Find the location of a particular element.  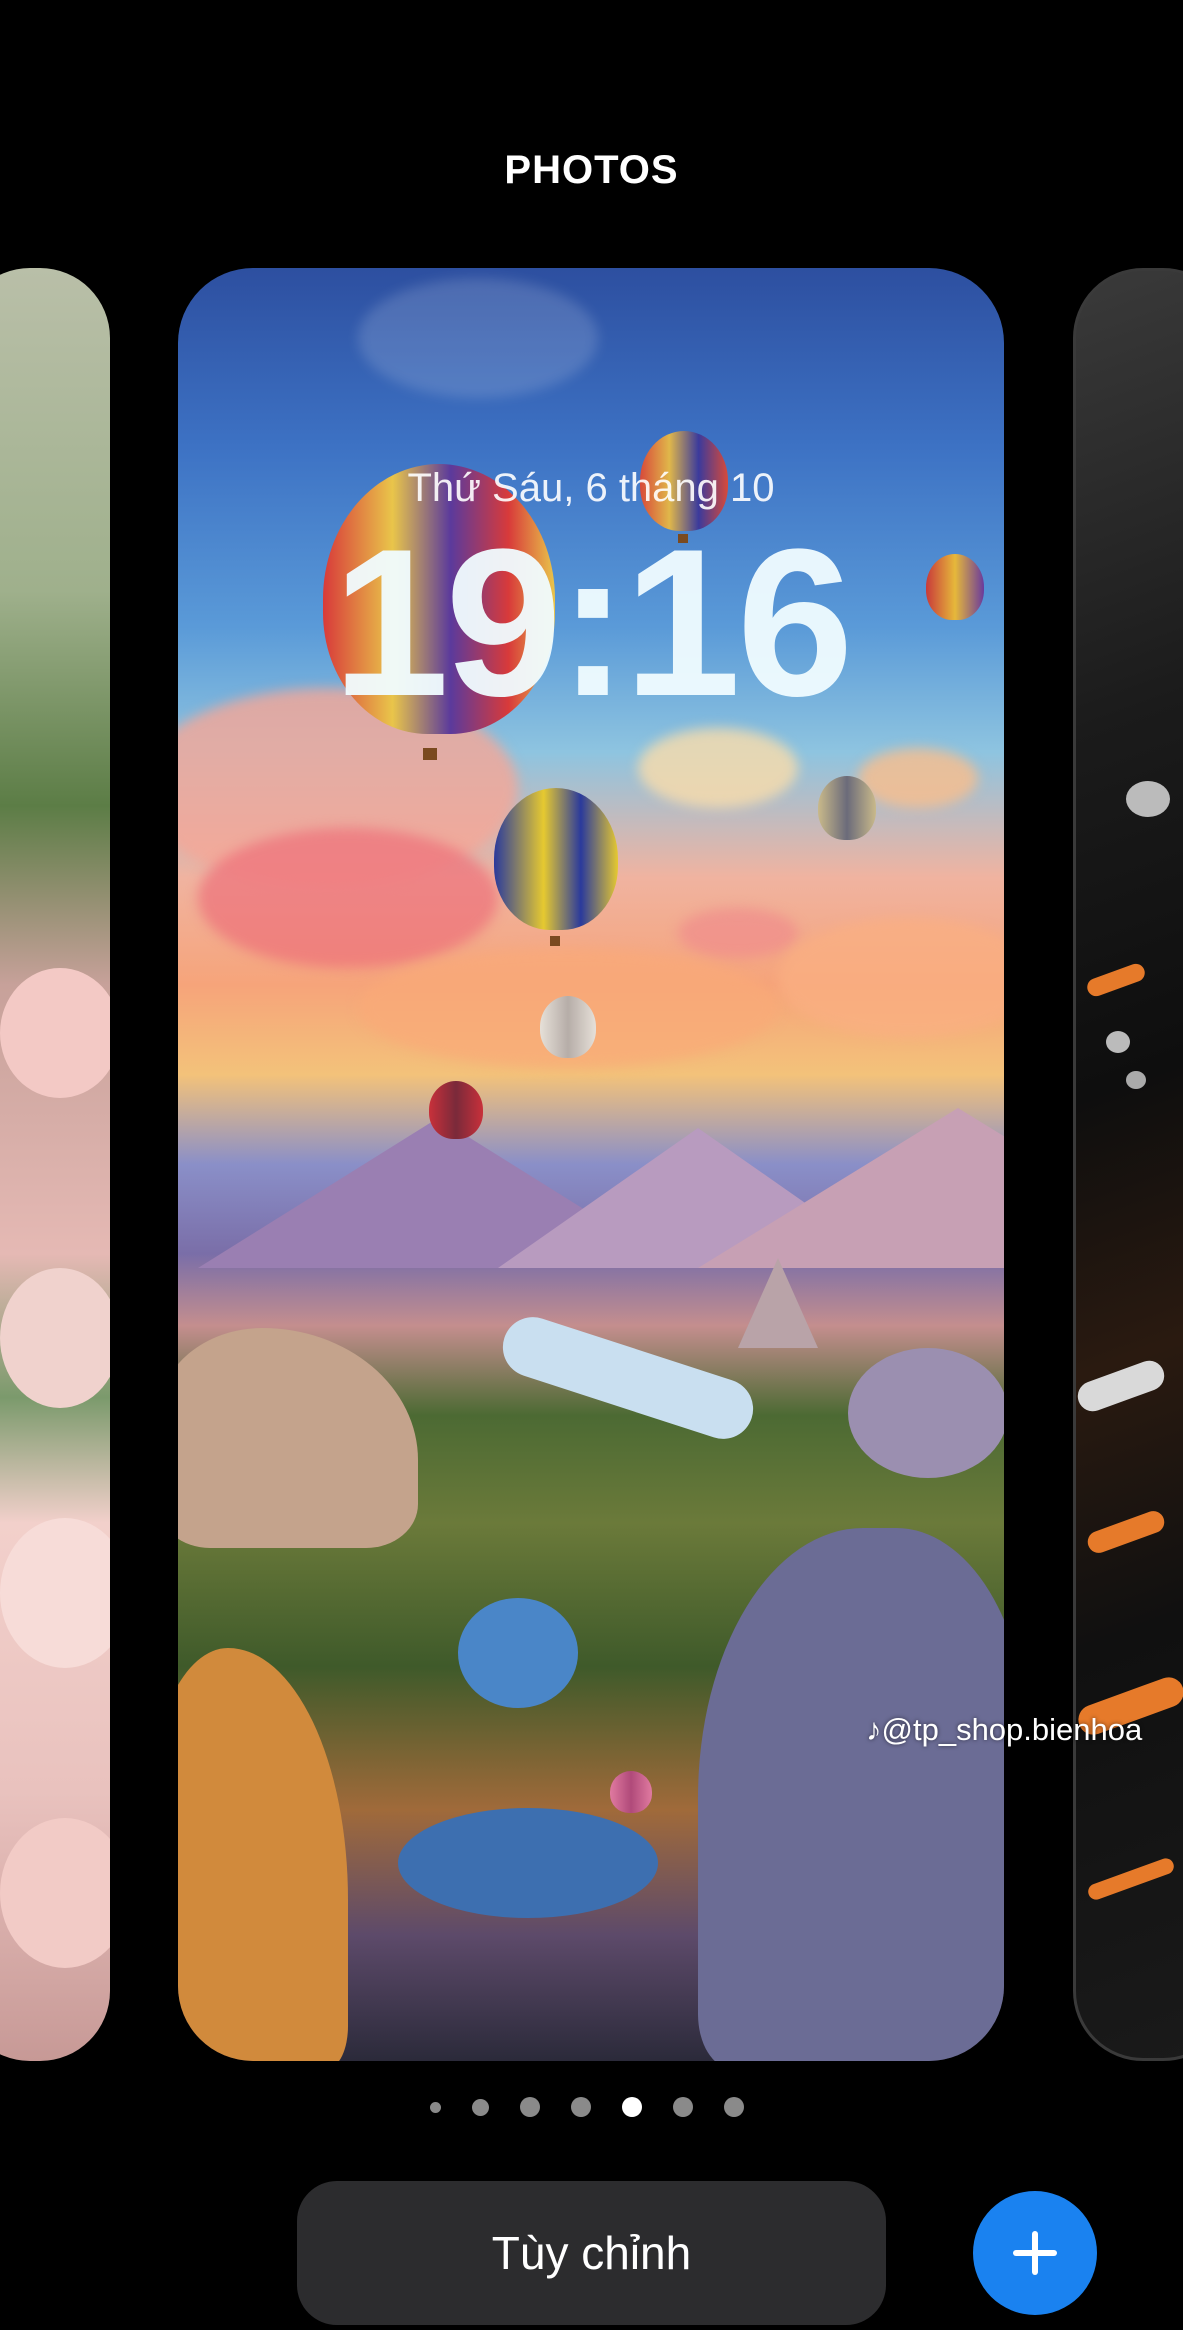

customize-button: Tùy chỉnh is located at coordinates (591, 2253).